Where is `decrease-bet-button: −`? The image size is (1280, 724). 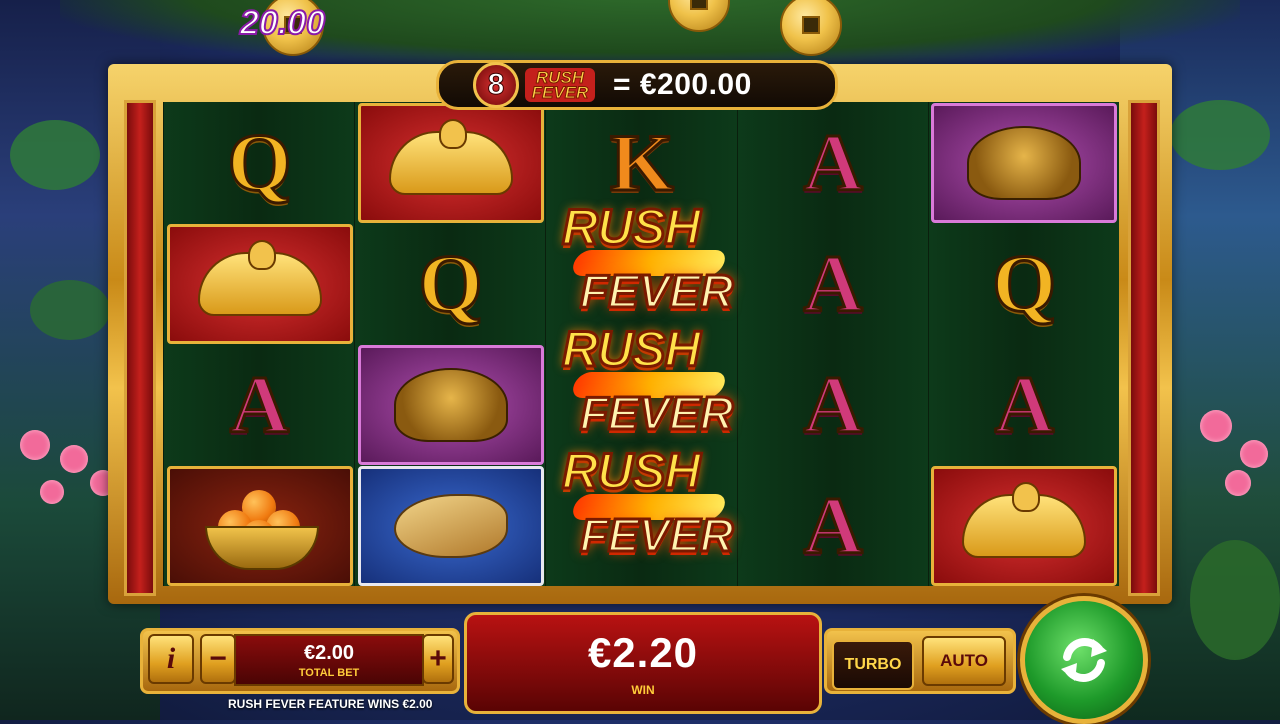
decrease-bet-button: − is located at coordinates (218, 659).